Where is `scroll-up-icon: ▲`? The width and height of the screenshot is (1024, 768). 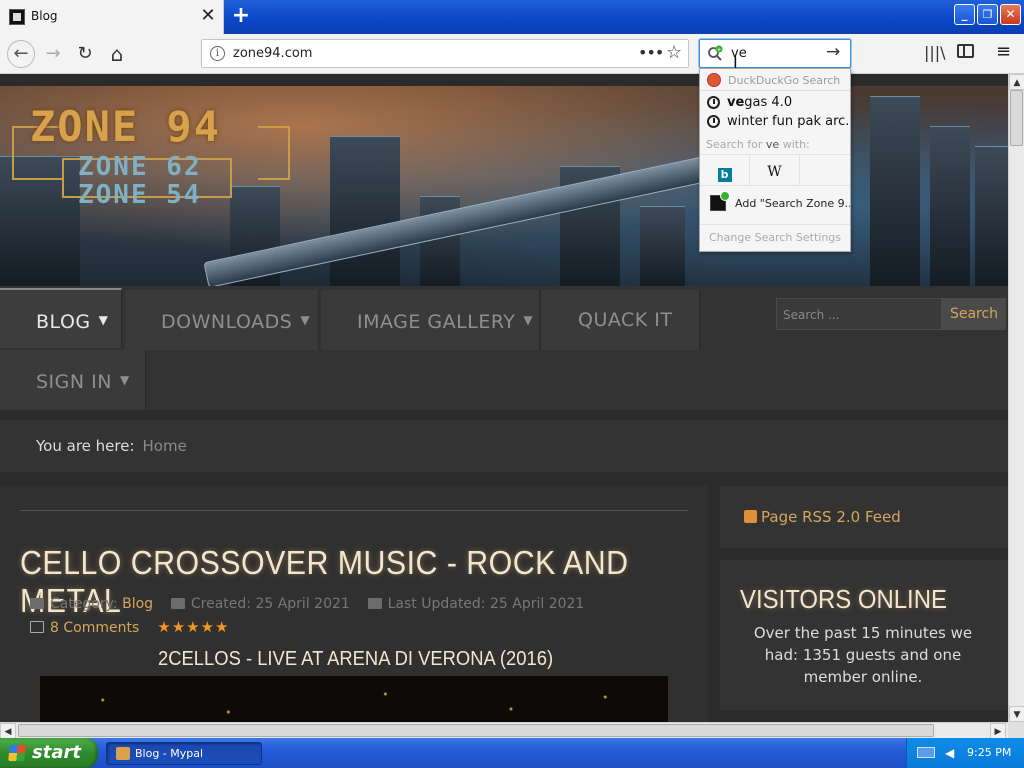
scroll-up-icon: ▲ is located at coordinates (1016, 82).